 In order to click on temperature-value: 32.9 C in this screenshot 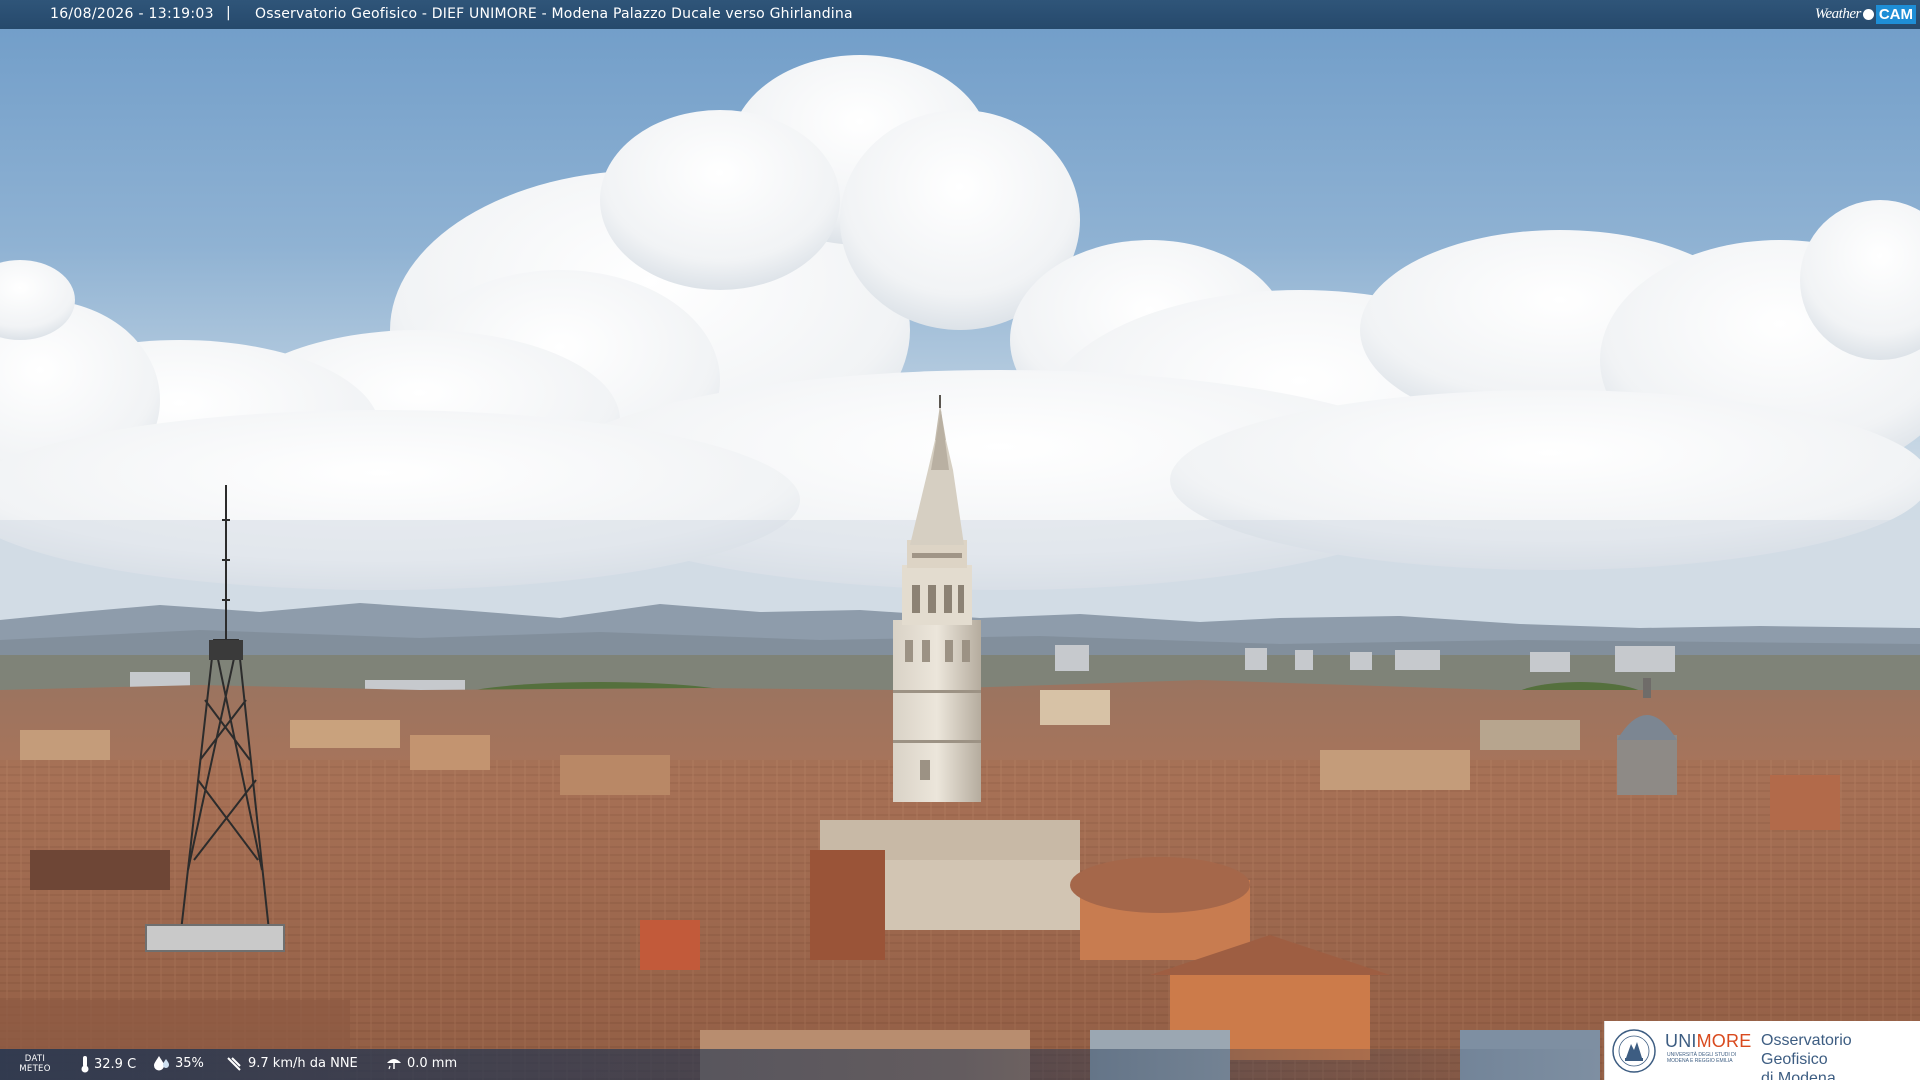, I will do `click(115, 1064)`.